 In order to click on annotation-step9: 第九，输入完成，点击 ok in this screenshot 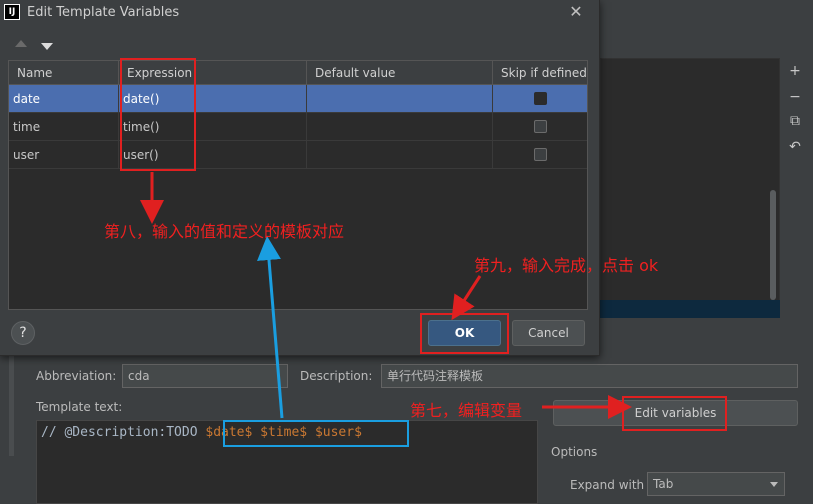, I will do `click(566, 265)`.